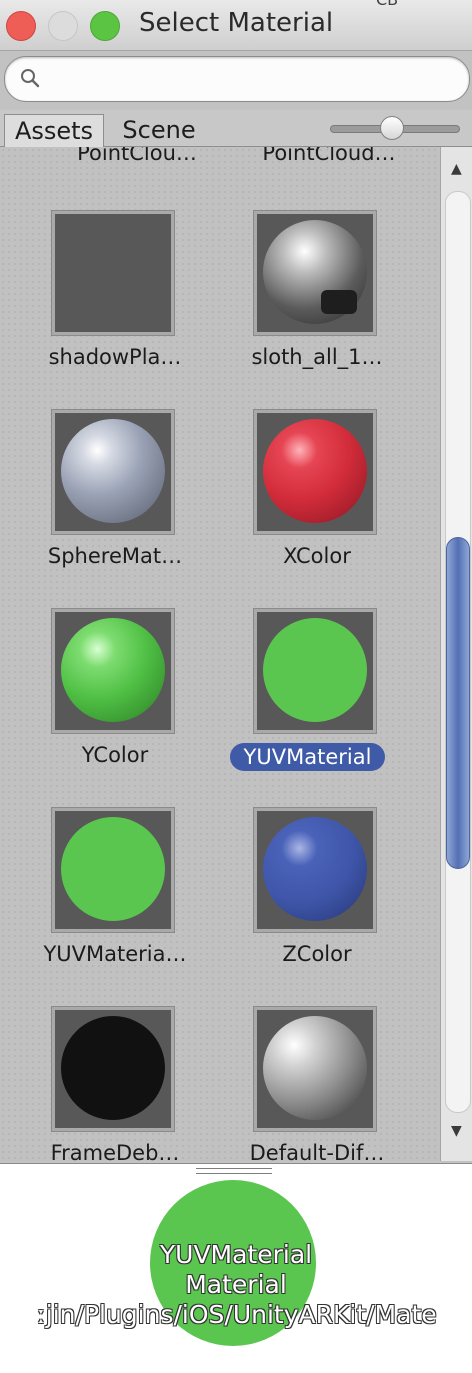 Image resolution: width=472 pixels, height=1373 pixels. What do you see at coordinates (317, 954) in the screenshot?
I see `asset-label: ZColor` at bounding box center [317, 954].